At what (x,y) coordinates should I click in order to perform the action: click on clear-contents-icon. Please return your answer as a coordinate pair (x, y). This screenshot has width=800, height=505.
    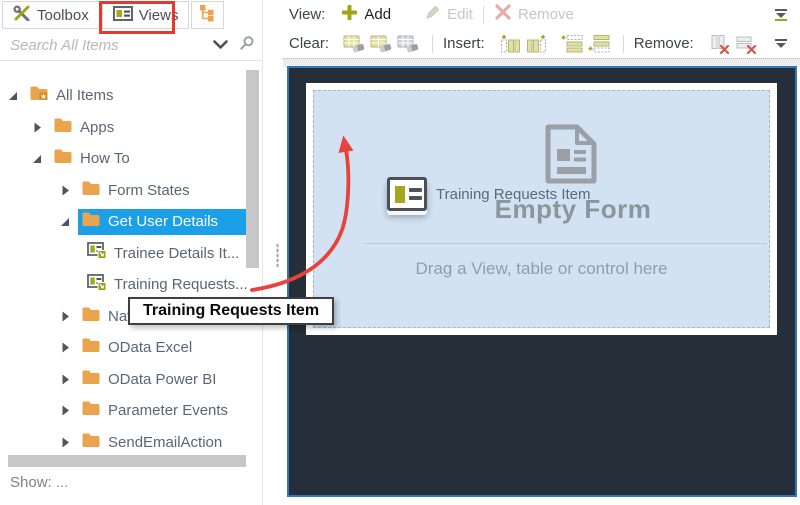
    Looking at the image, I should click on (354, 44).